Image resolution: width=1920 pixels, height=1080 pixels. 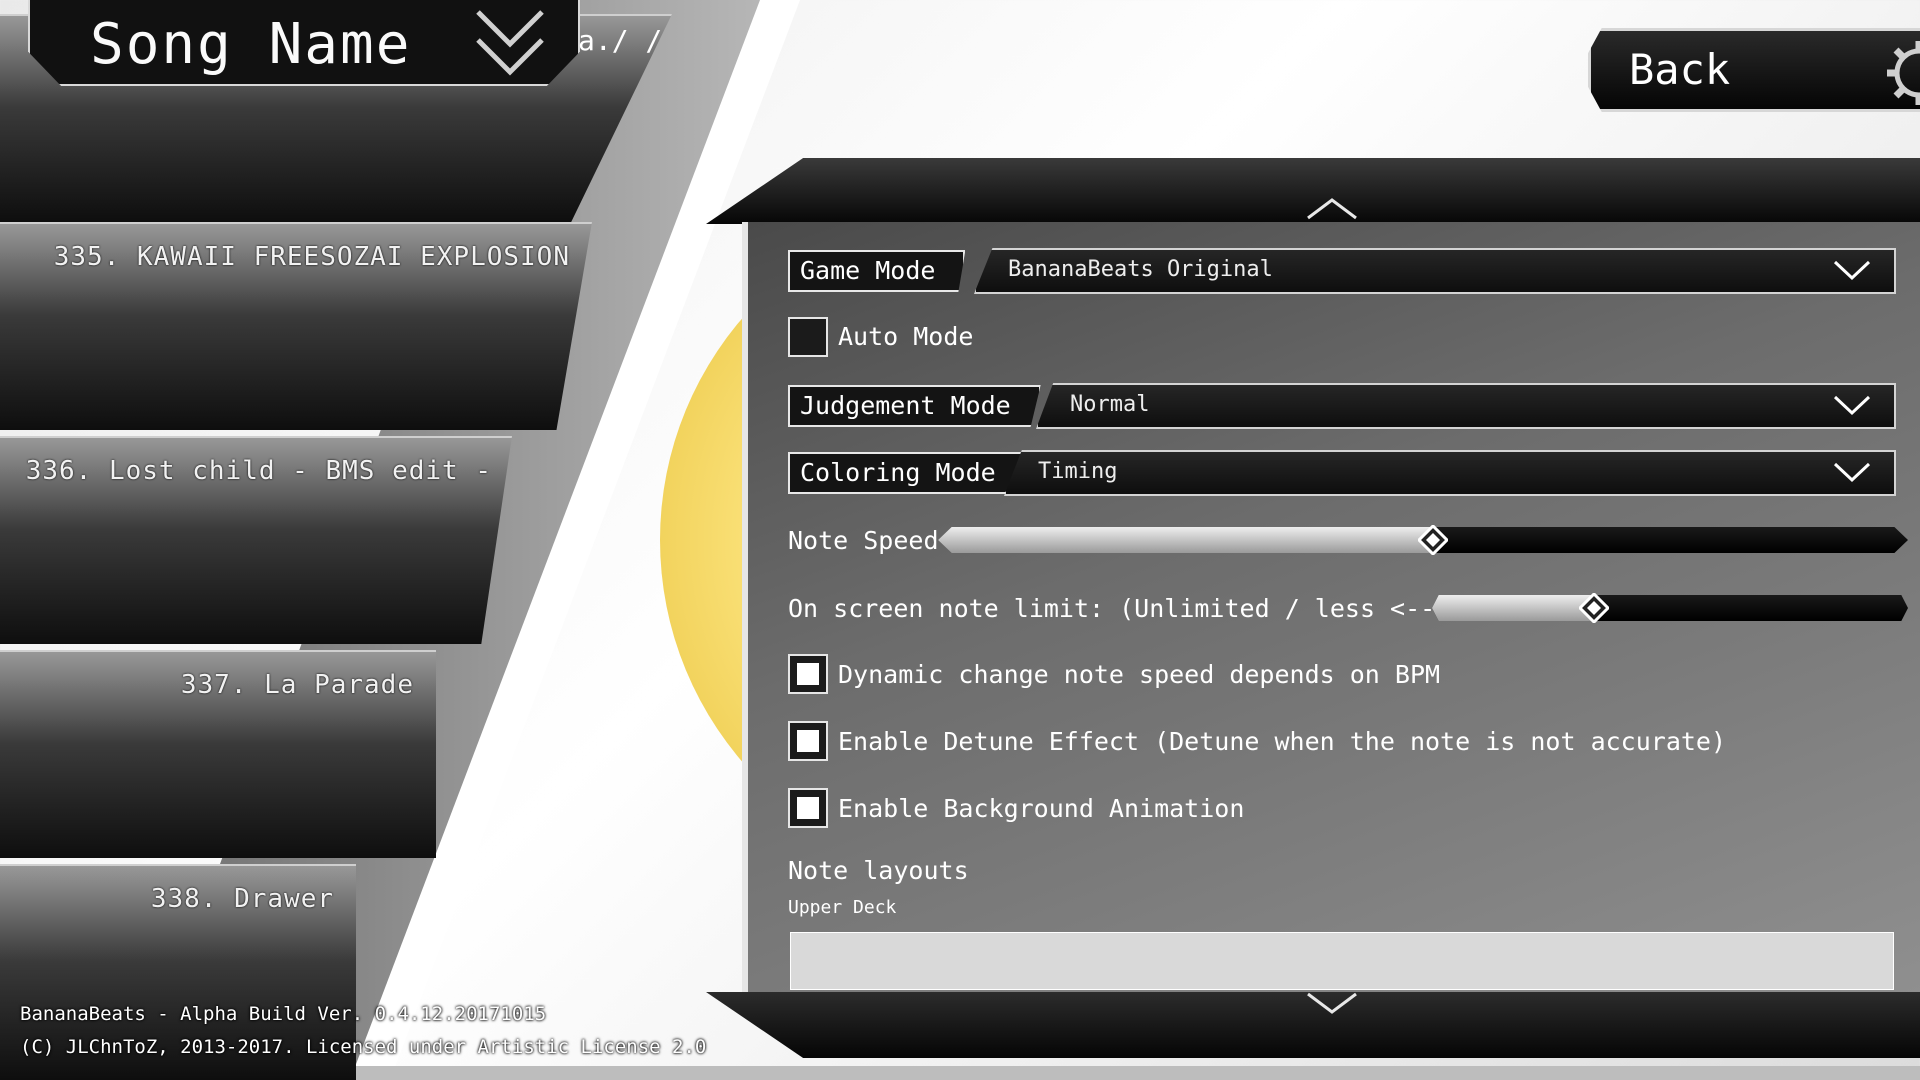 I want to click on song-title: 338. Drawer, so click(x=242, y=899).